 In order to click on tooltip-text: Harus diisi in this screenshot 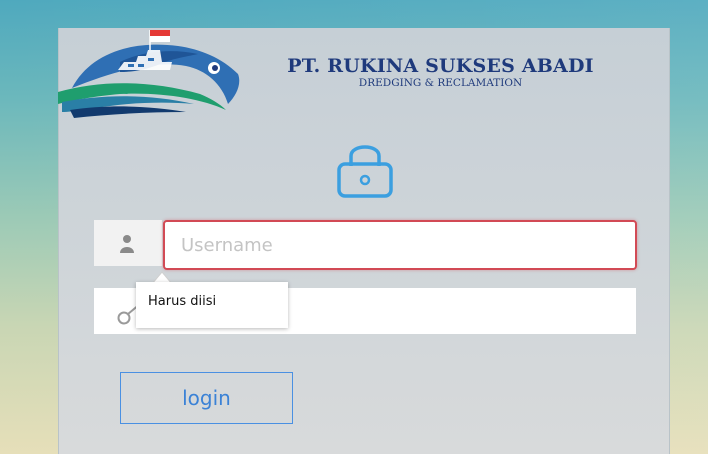, I will do `click(182, 301)`.